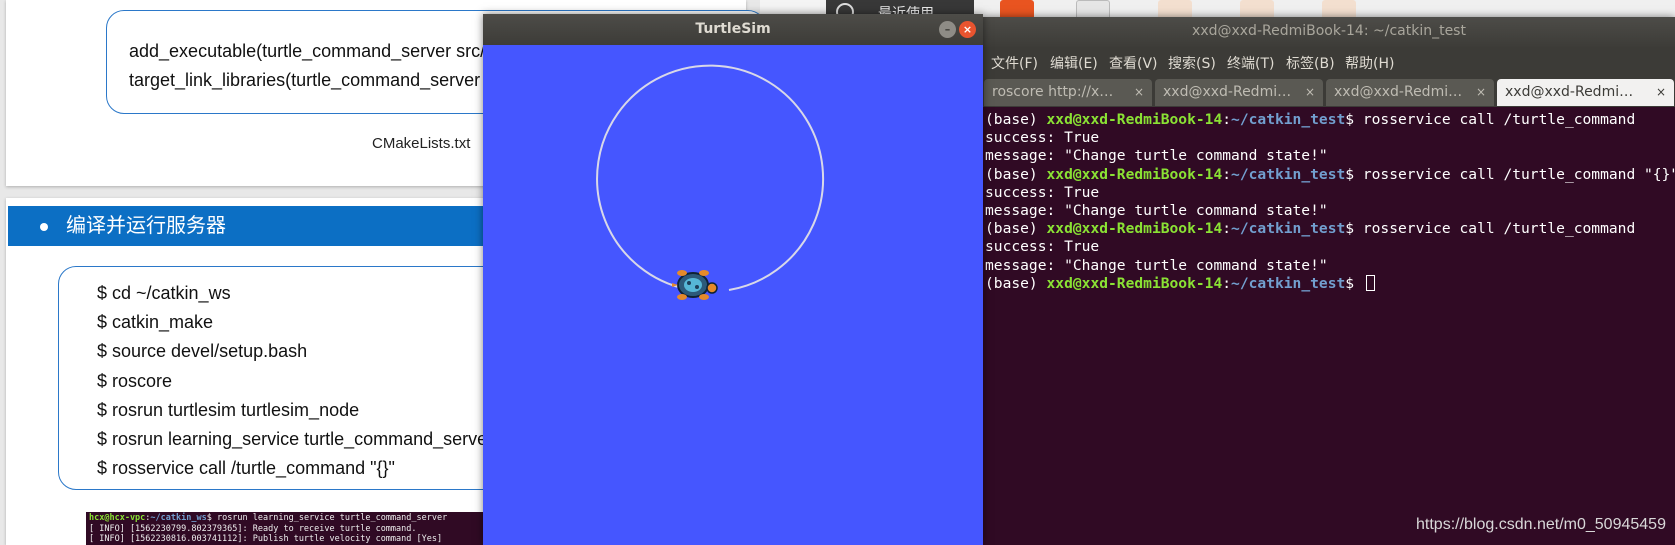  What do you see at coordinates (1370, 282) in the screenshot?
I see `text-cursor` at bounding box center [1370, 282].